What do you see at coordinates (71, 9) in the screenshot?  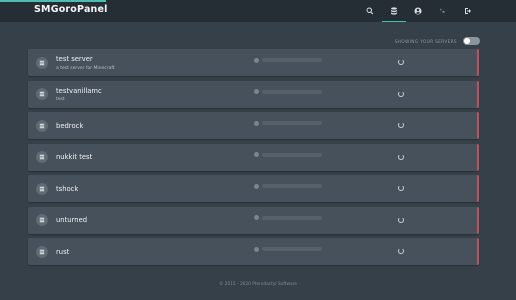 I see `brand-logo-text: SMGoroPanel` at bounding box center [71, 9].